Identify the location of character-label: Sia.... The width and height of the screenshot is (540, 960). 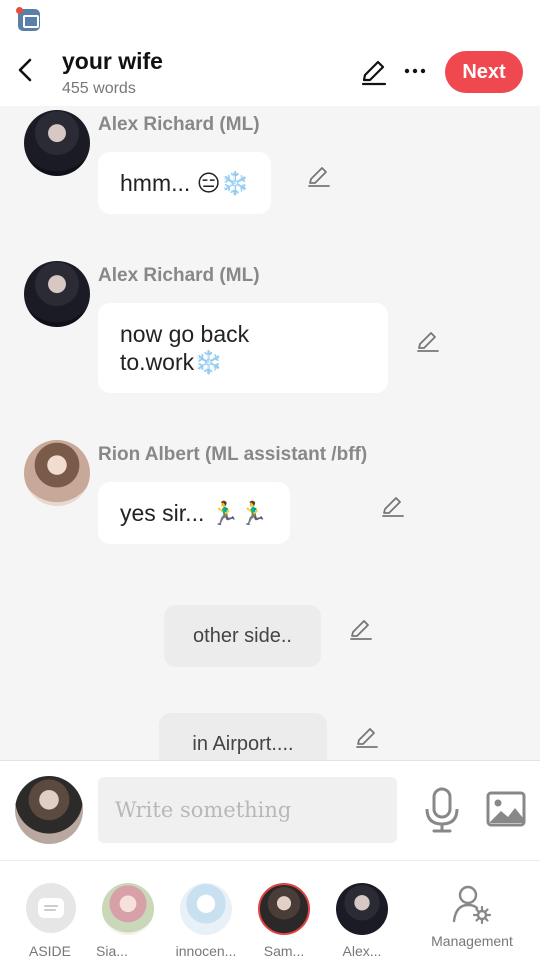
(112, 951).